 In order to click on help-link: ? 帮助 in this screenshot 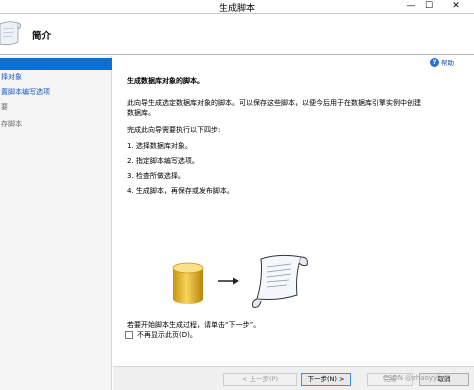, I will do `click(442, 62)`.